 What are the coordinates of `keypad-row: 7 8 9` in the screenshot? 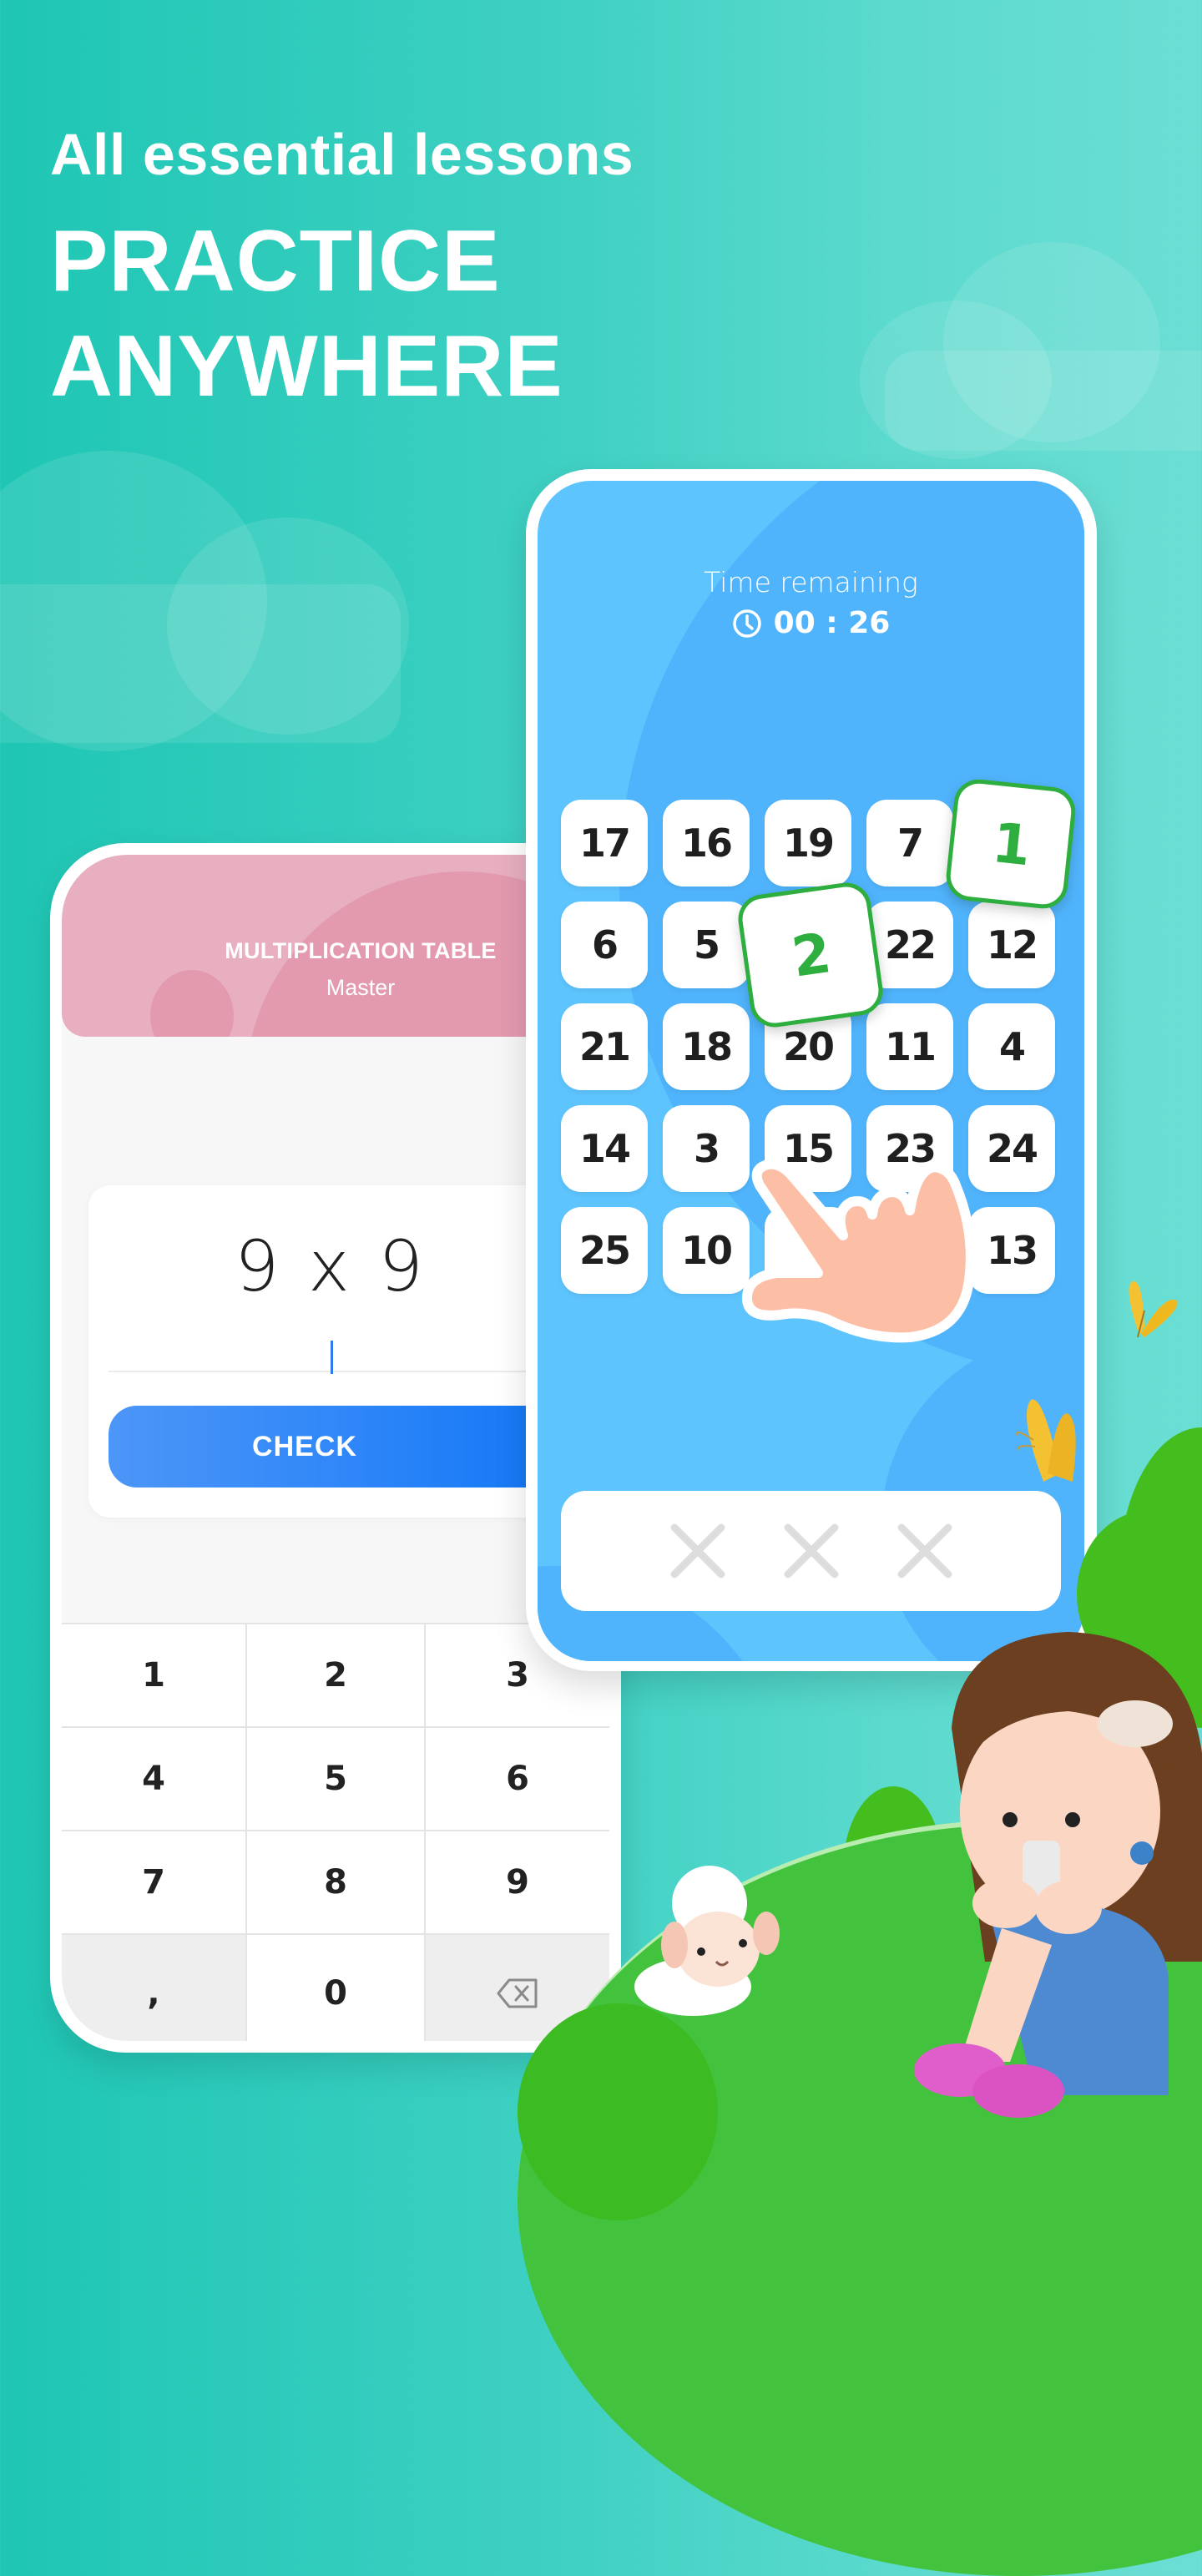 It's located at (335, 1881).